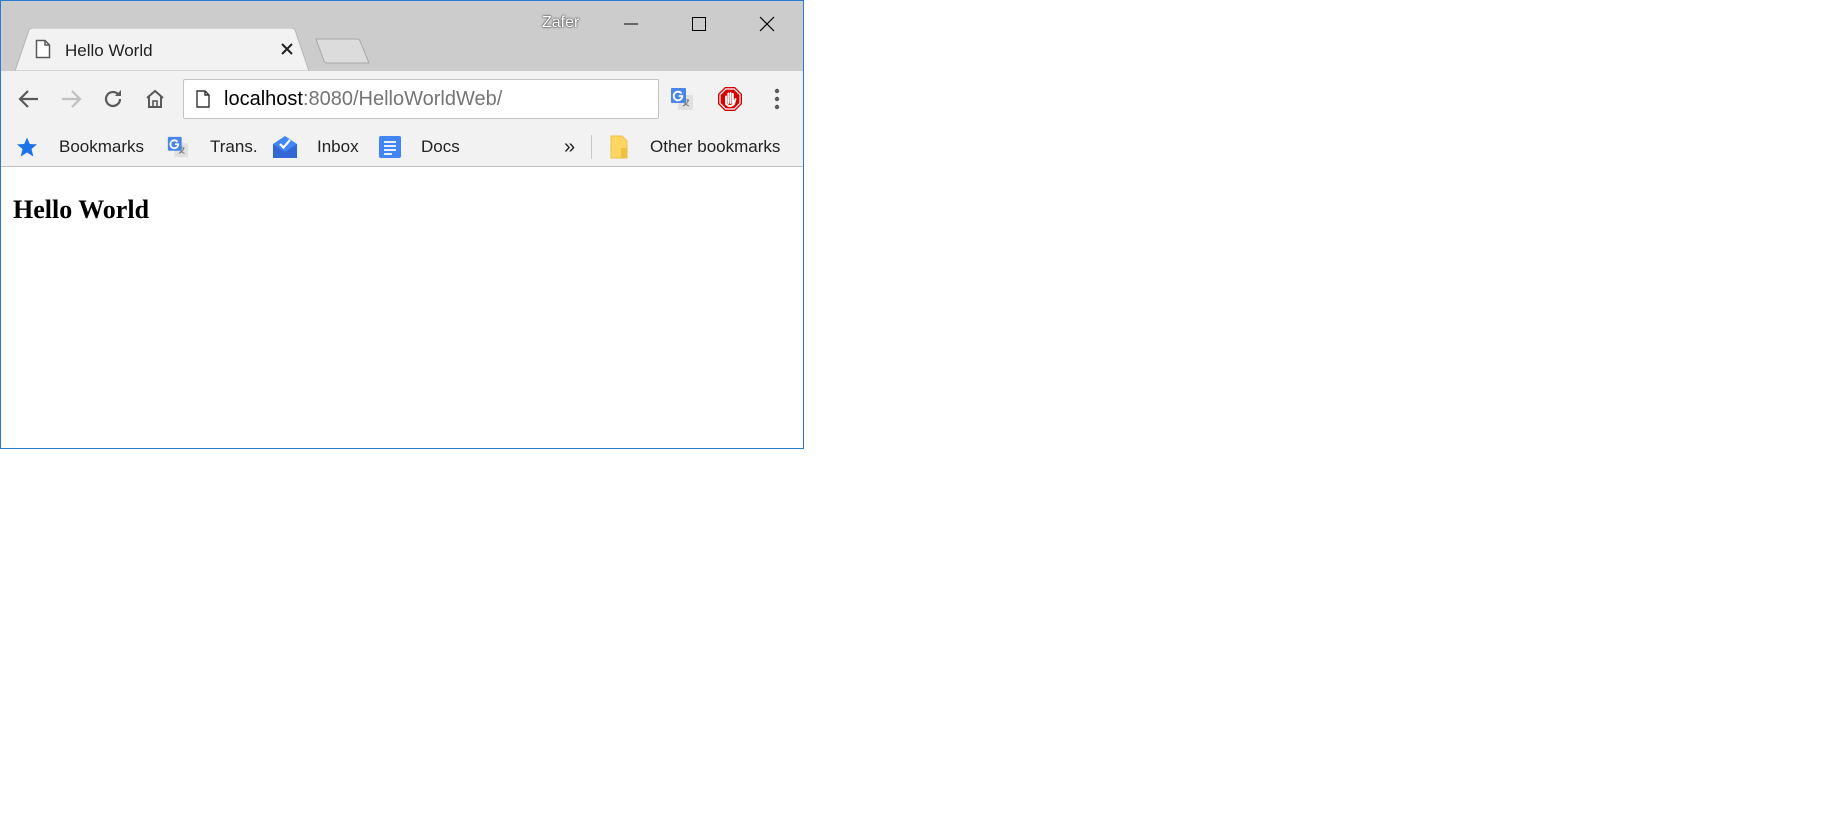 This screenshot has width=1843, height=830. I want to click on inbox-icon, so click(285, 147).